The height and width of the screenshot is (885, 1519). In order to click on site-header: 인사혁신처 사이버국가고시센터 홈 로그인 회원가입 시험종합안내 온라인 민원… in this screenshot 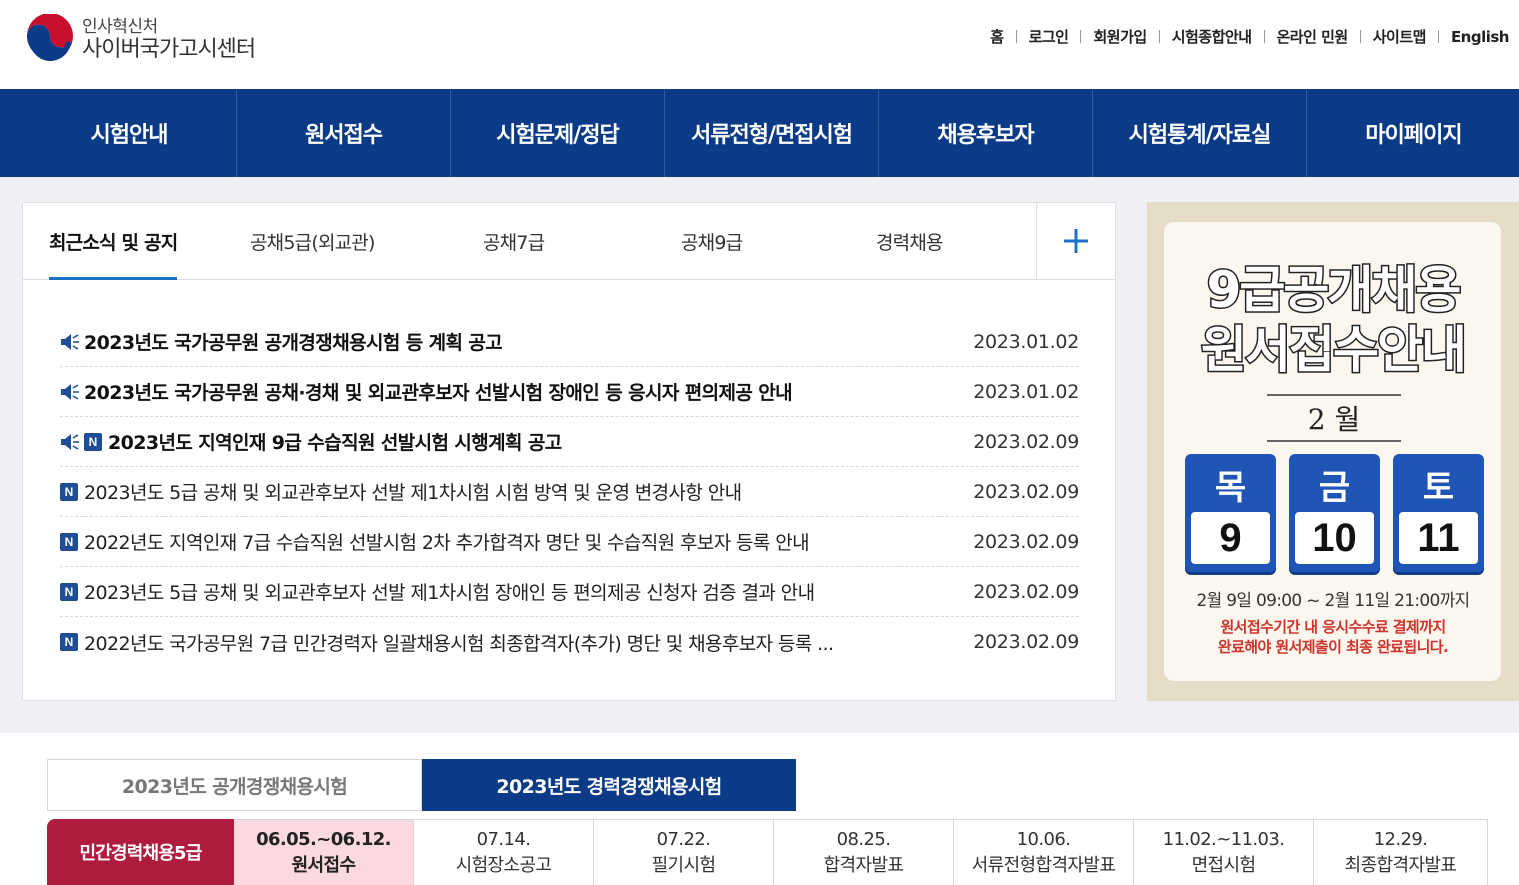, I will do `click(759, 44)`.